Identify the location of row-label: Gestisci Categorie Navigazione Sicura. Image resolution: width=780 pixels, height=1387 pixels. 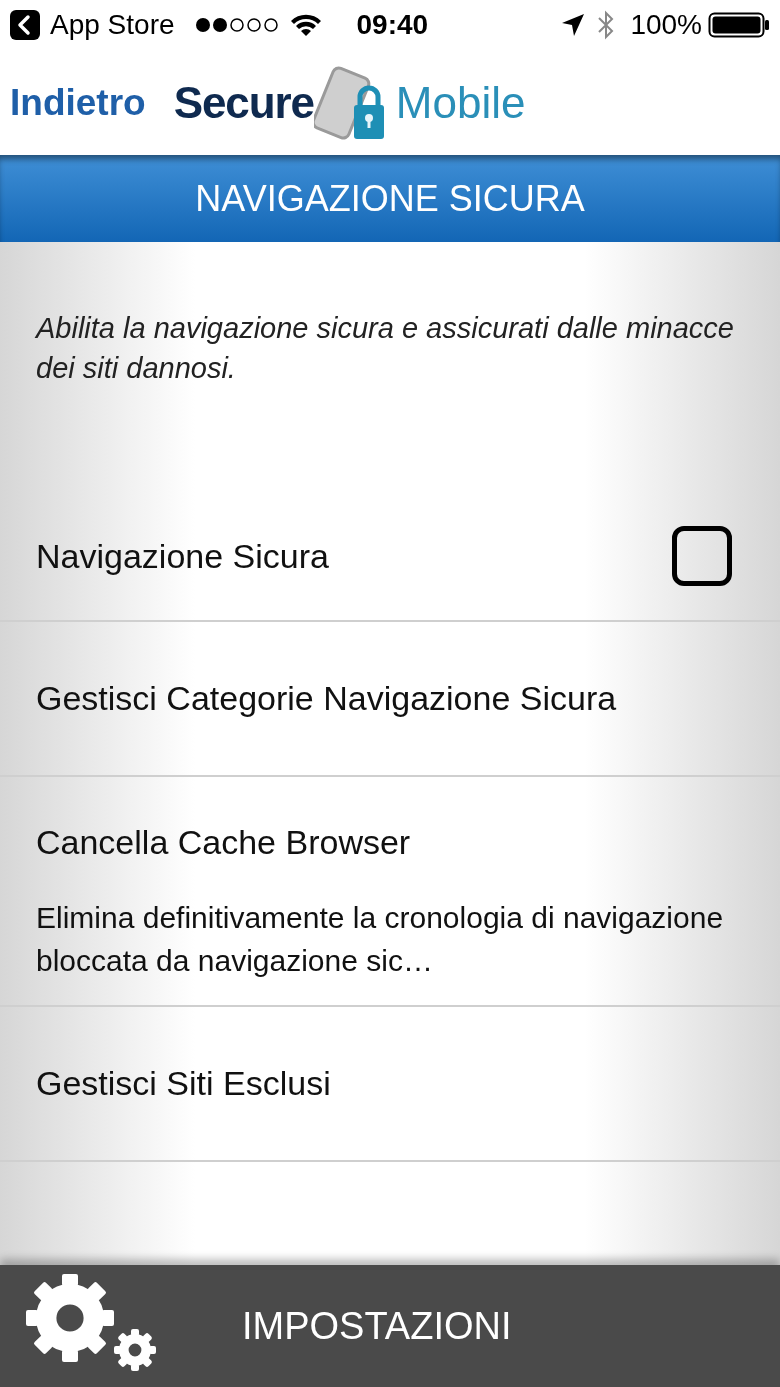
(326, 698).